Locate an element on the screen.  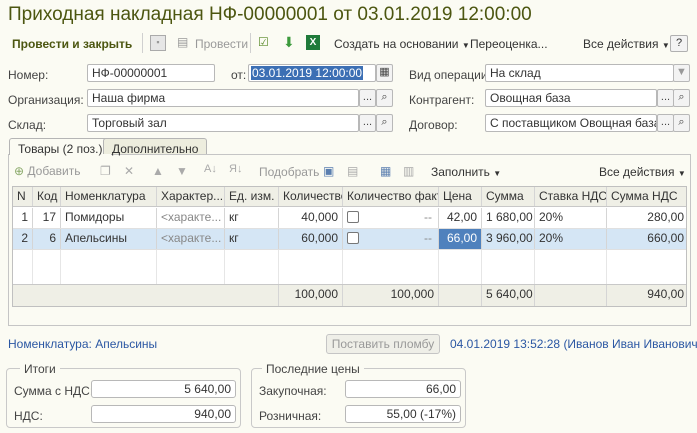
col-n: N is located at coordinates (23, 196).